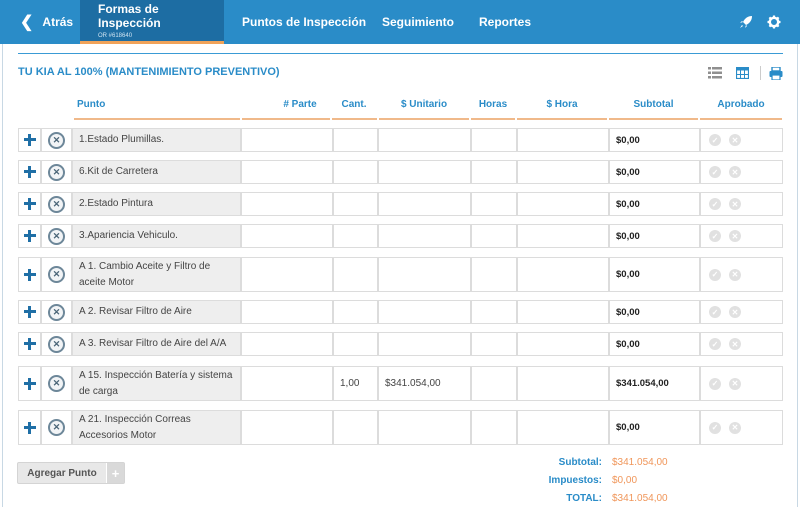  What do you see at coordinates (304, 22) in the screenshot?
I see `tab-puntos-de-inspeccion: Puntos de Inspección` at bounding box center [304, 22].